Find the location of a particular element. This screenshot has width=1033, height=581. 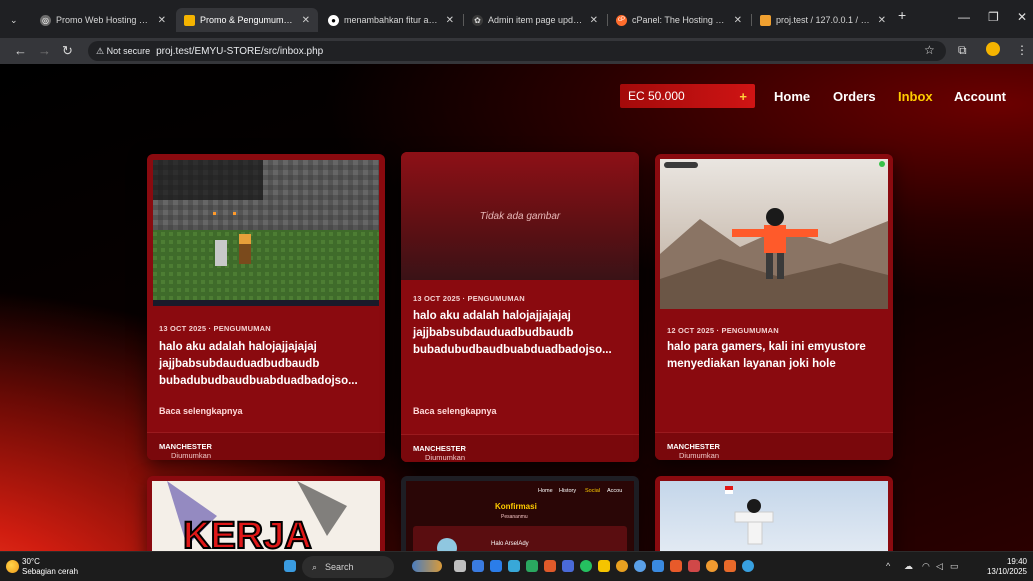

tab-phpmyadmin: proj.test / 127.0.0.1 / emyu ✕ is located at coordinates (823, 20).